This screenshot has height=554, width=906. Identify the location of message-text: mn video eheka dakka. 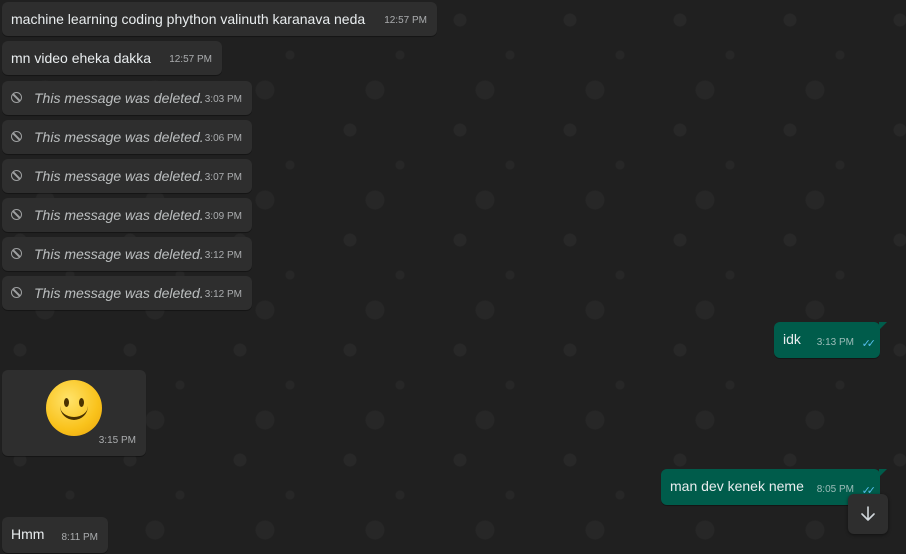
(81, 58).